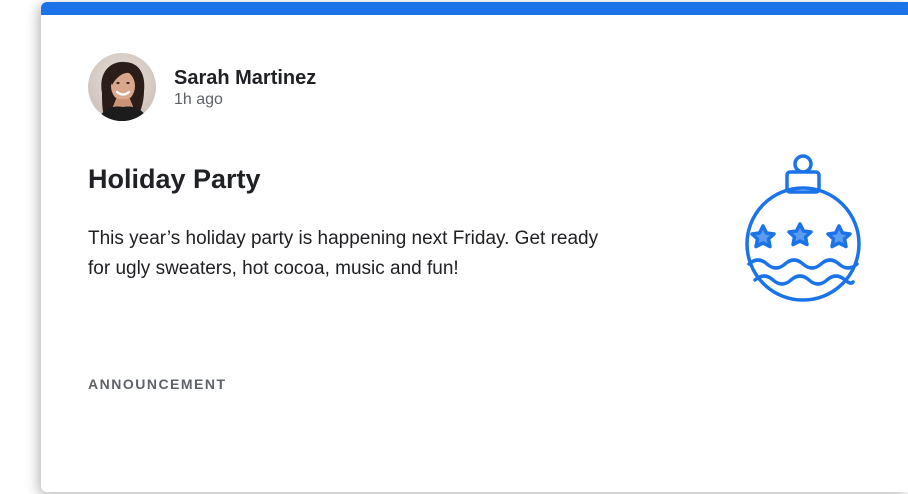 This screenshot has height=494, width=908. What do you see at coordinates (198, 99) in the screenshot?
I see `post-timestamp: 1h ago` at bounding box center [198, 99].